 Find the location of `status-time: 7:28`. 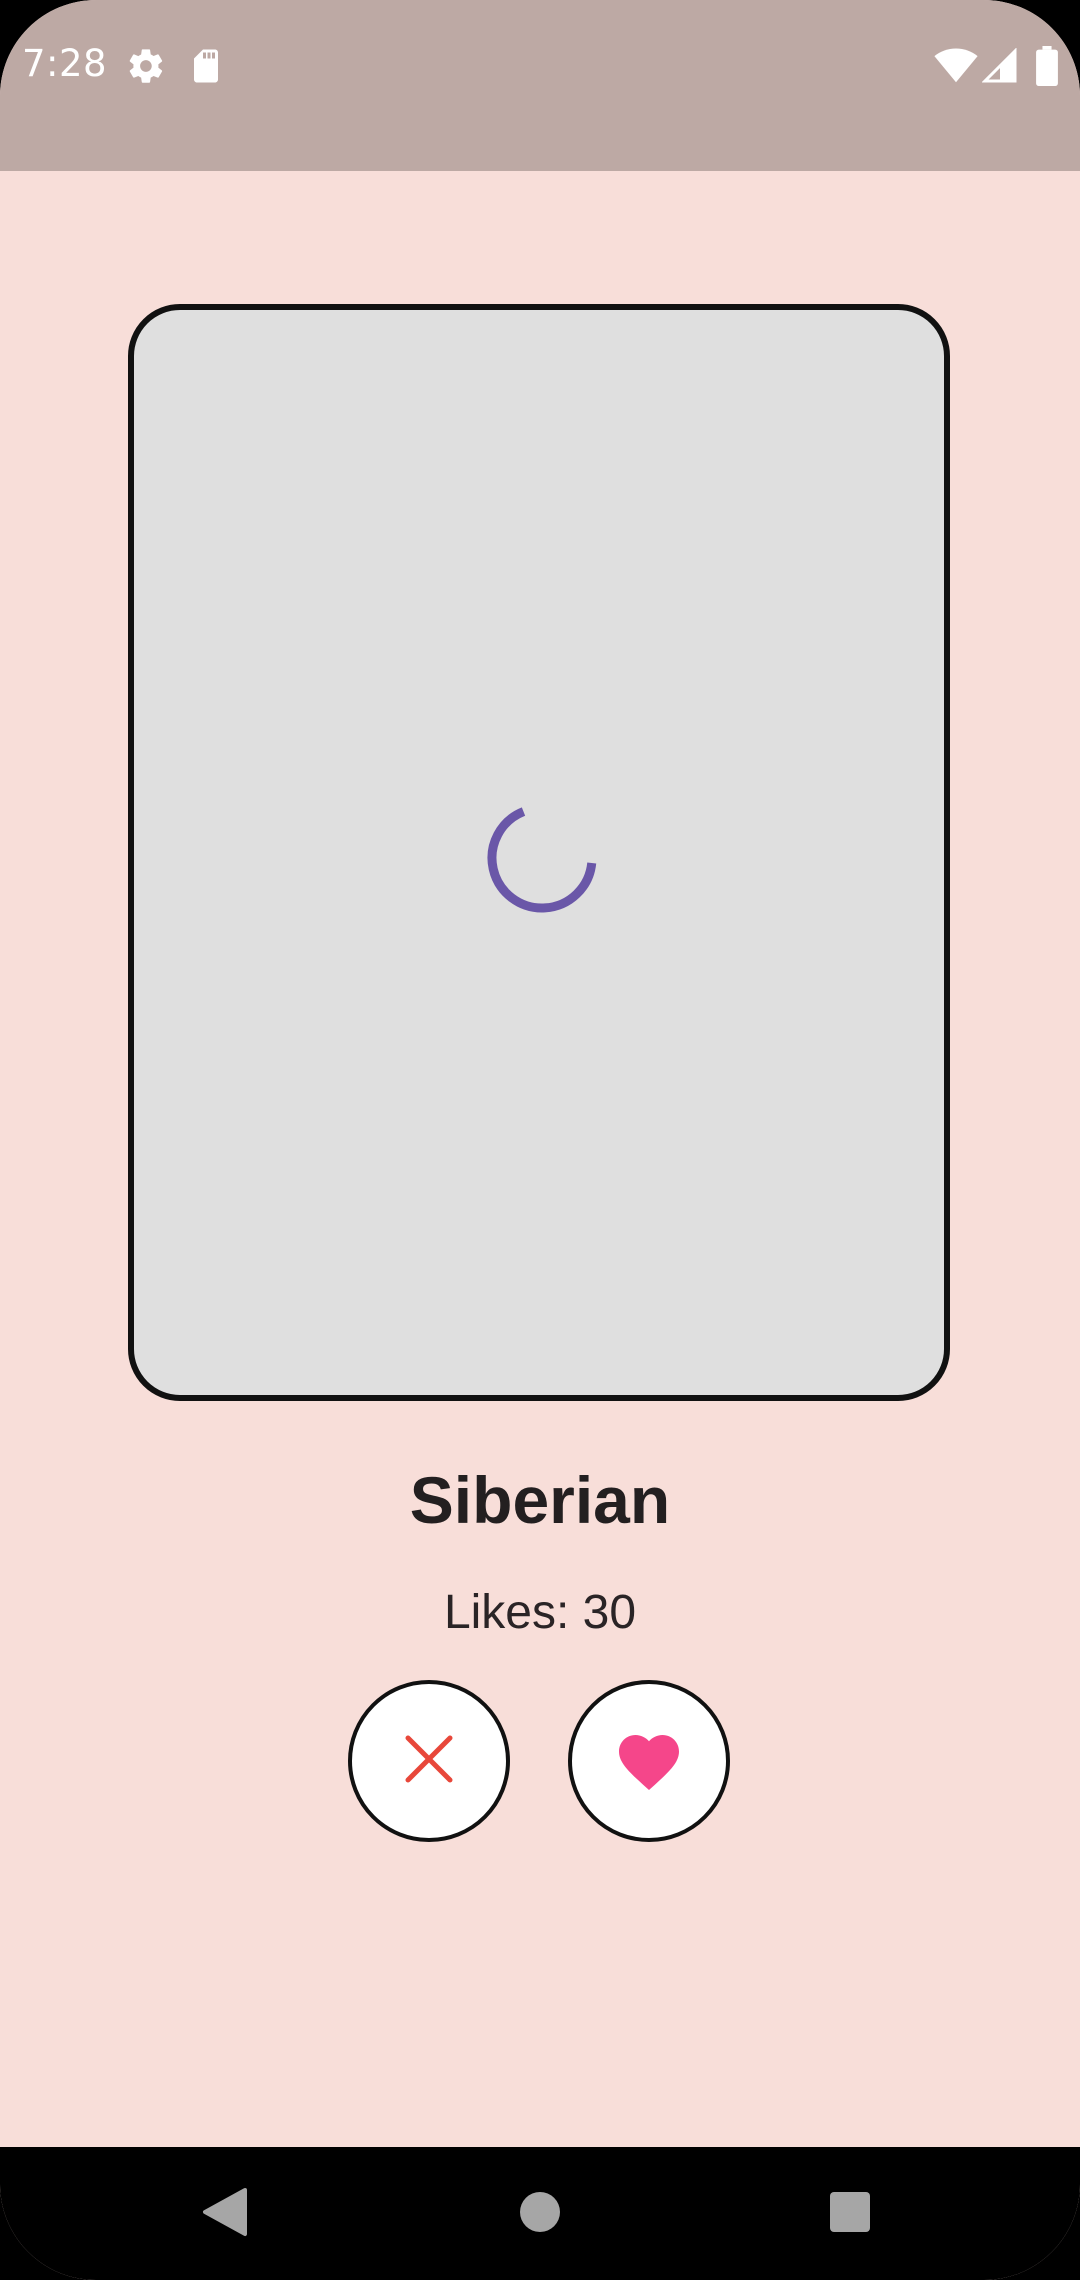

status-time: 7:28 is located at coordinates (65, 63).